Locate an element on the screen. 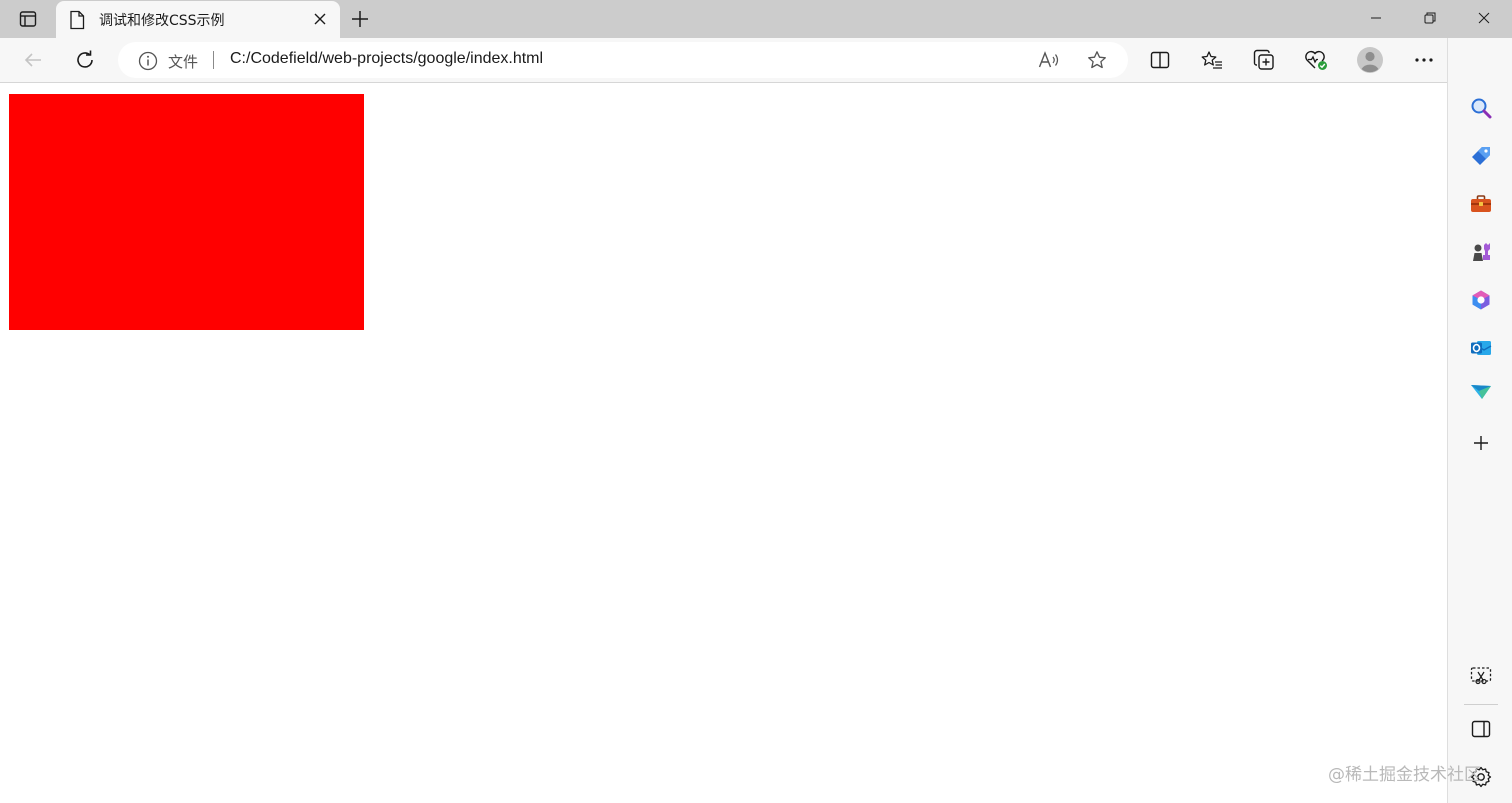 This screenshot has height=803, width=1512. profile-icon is located at coordinates (1370, 60).